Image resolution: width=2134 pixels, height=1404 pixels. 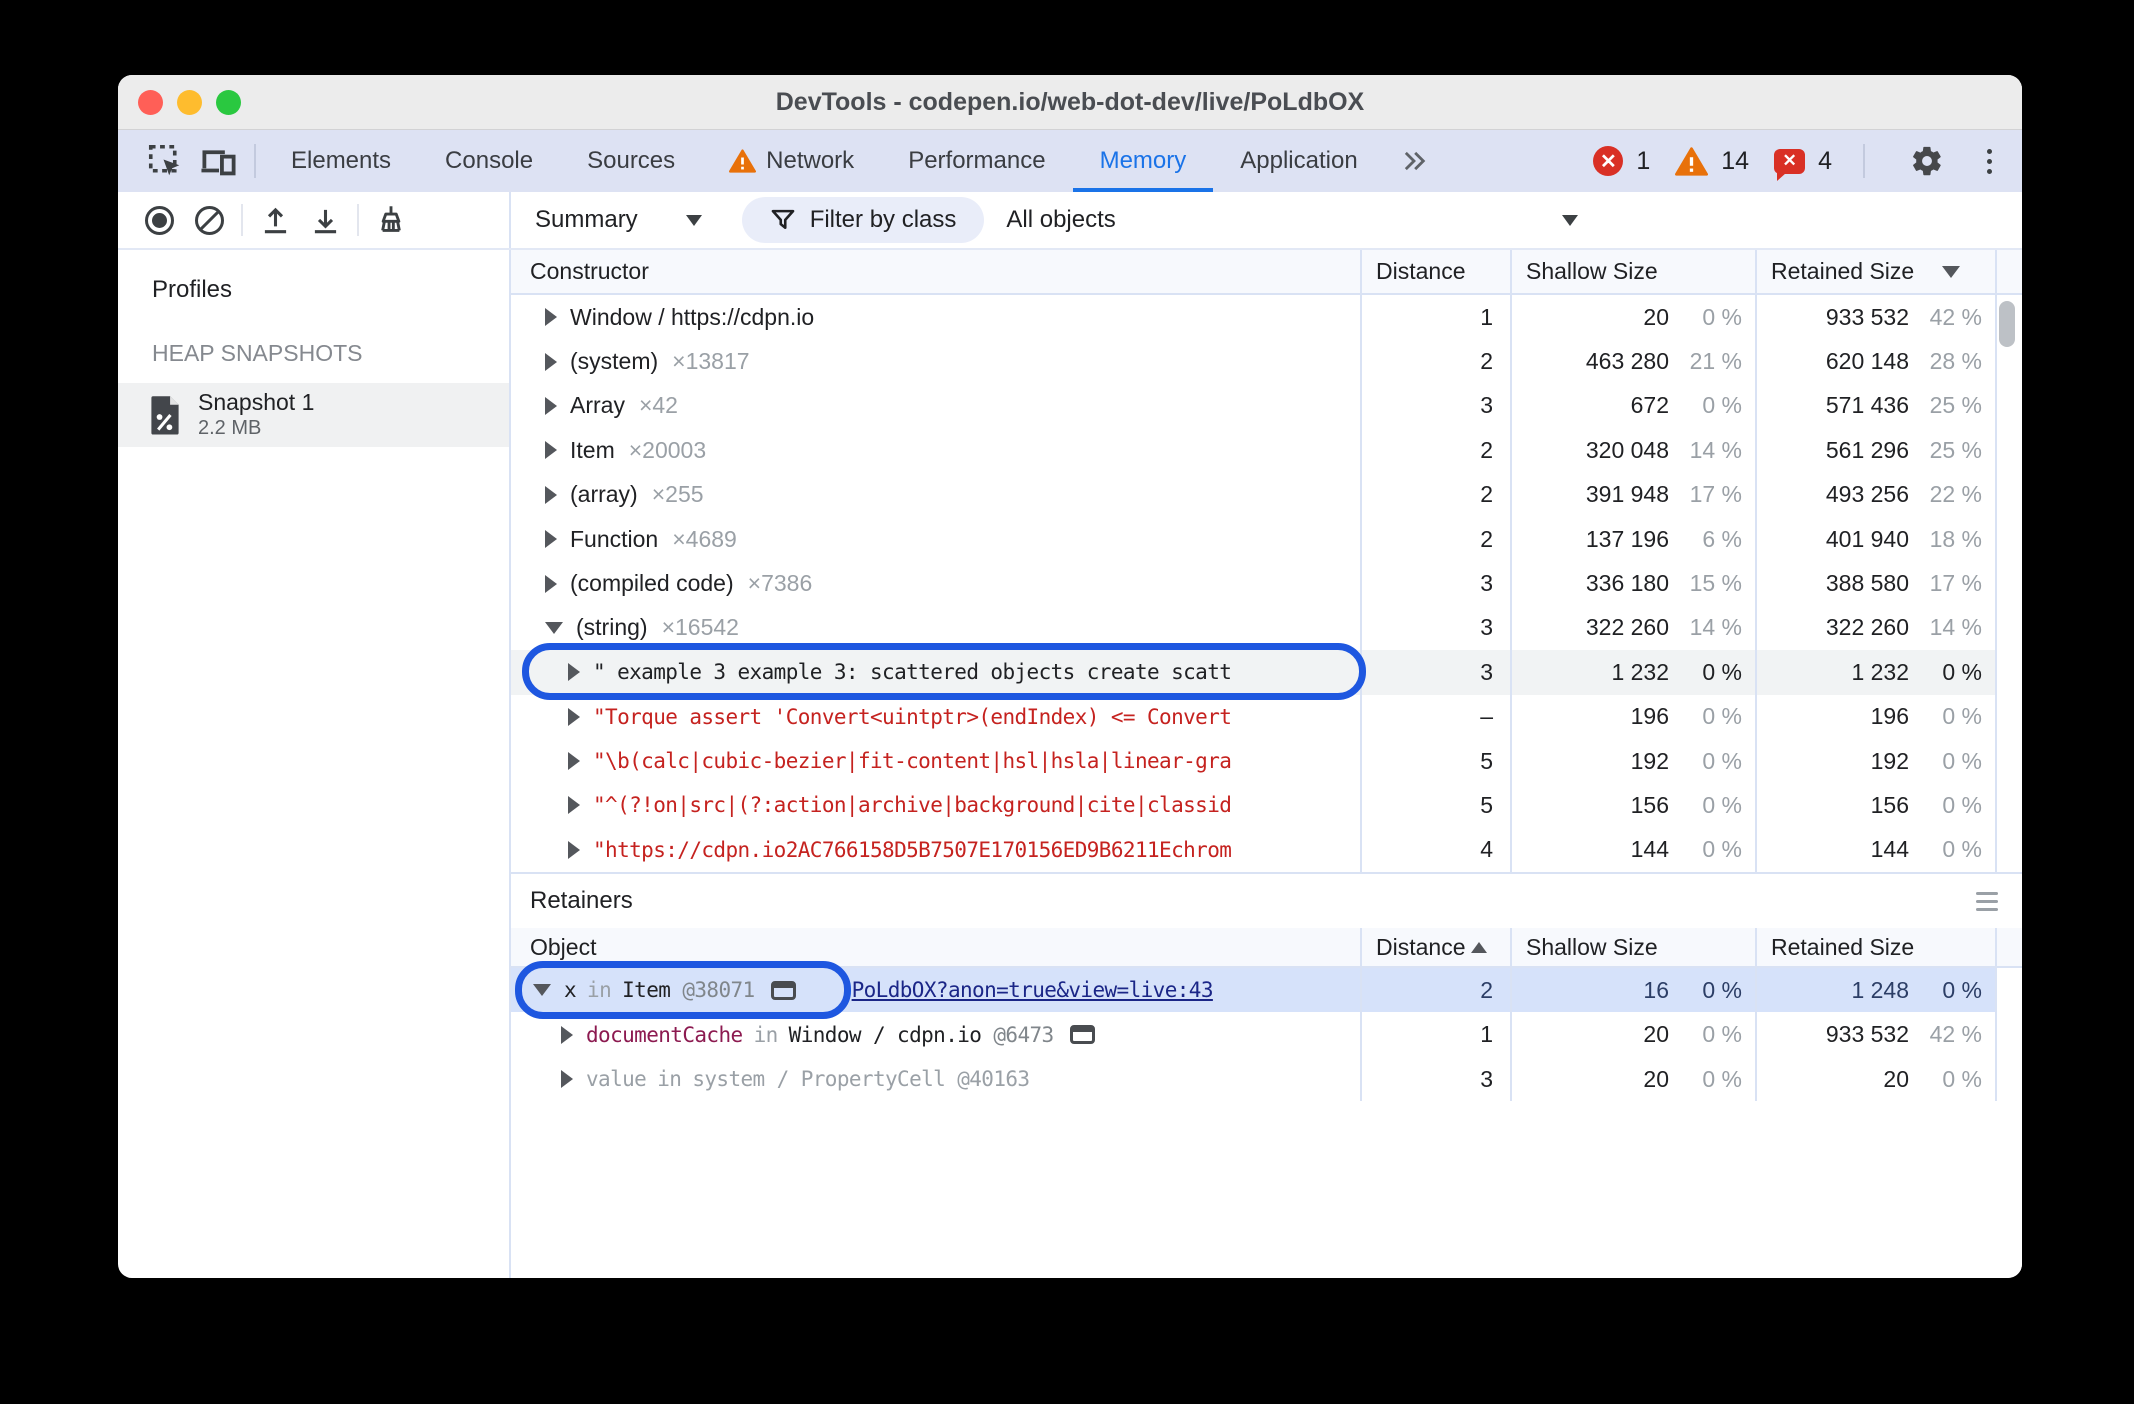 I want to click on filter-by-class-button: Filter by class, so click(x=863, y=220).